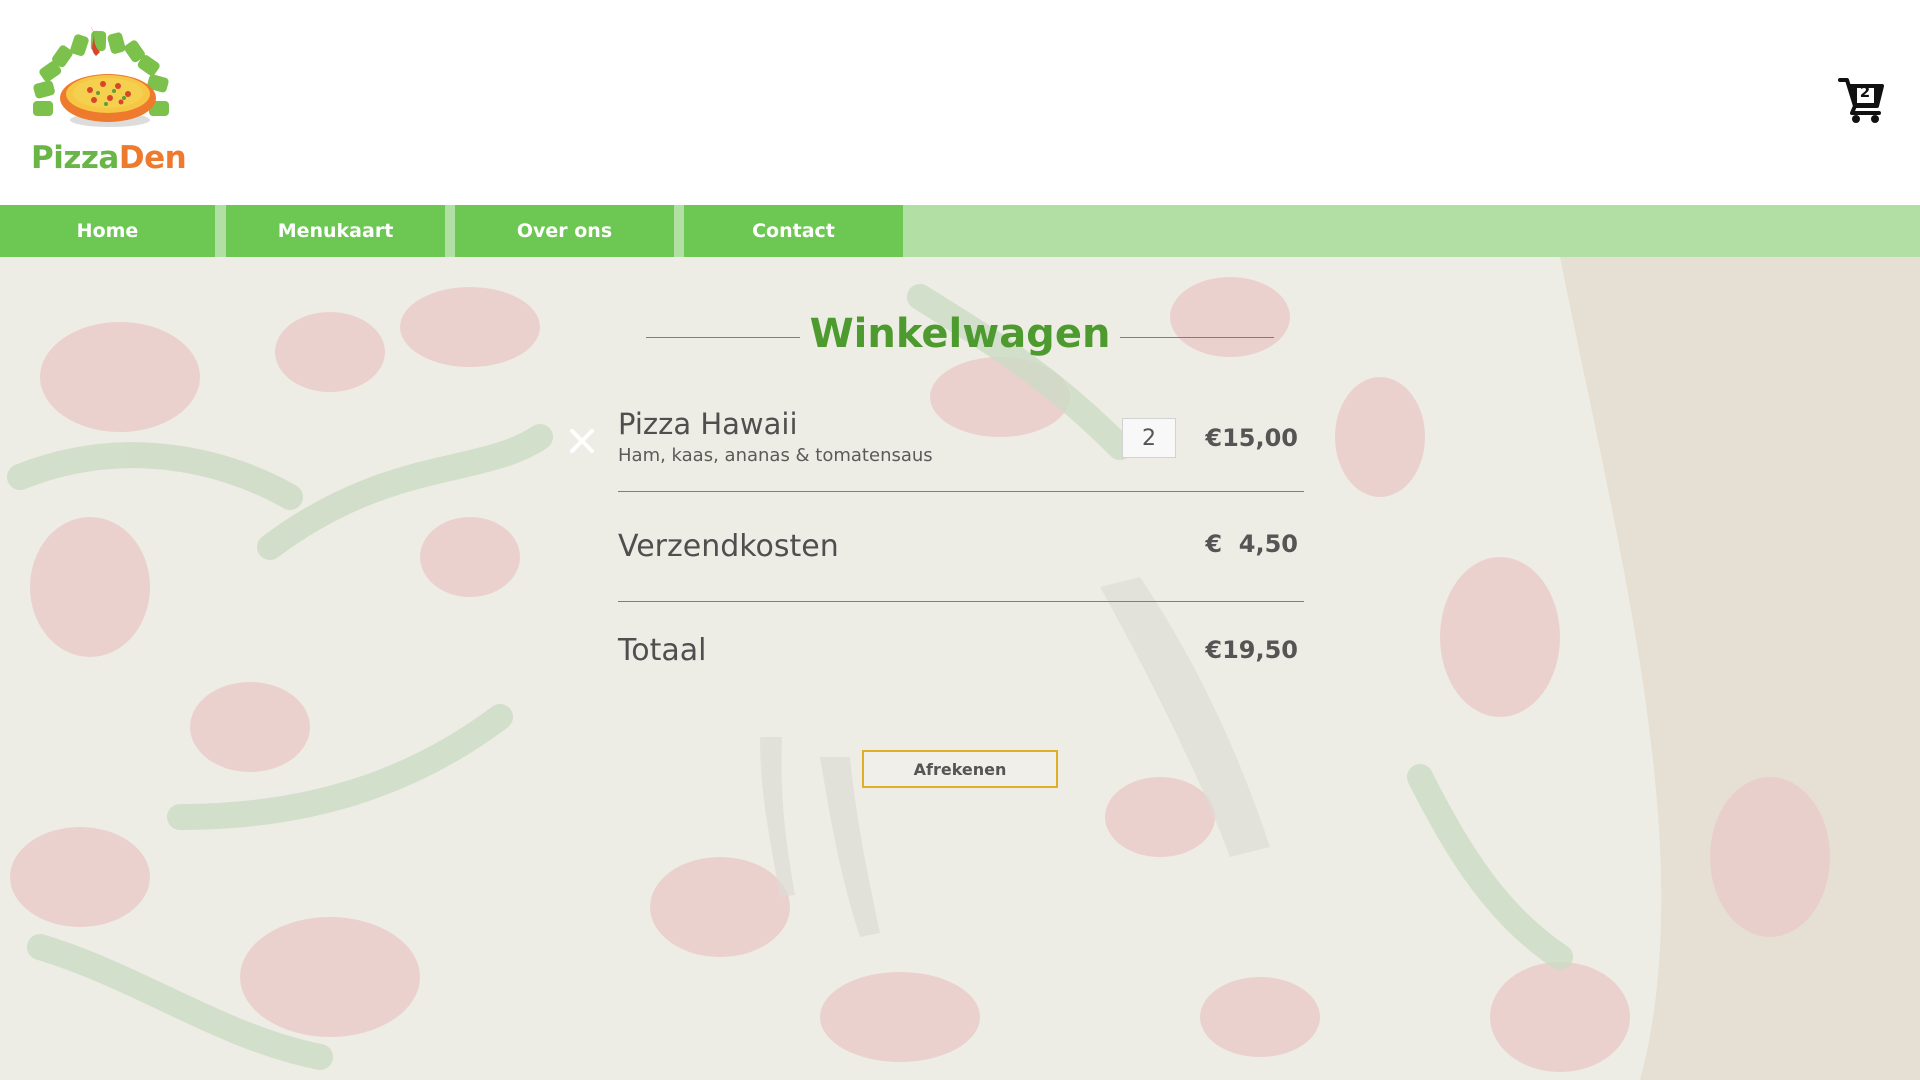 The width and height of the screenshot is (1920, 1080). I want to click on logo-word-pizza: Pizza, so click(75, 158).